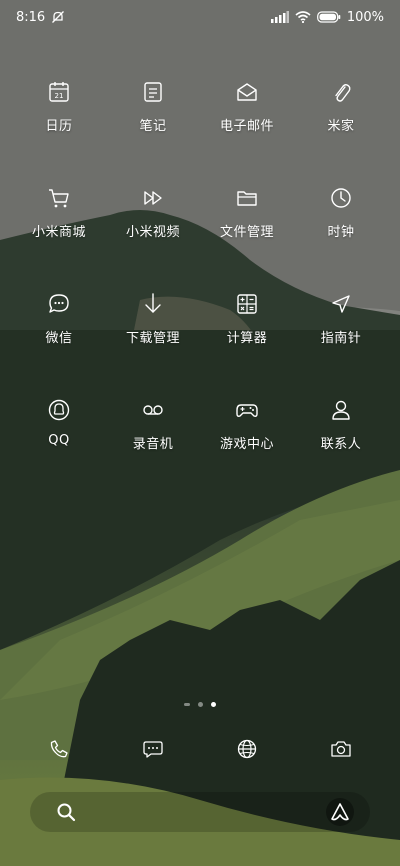 The image size is (400, 866). I want to click on download-arrow-icon, so click(153, 303).